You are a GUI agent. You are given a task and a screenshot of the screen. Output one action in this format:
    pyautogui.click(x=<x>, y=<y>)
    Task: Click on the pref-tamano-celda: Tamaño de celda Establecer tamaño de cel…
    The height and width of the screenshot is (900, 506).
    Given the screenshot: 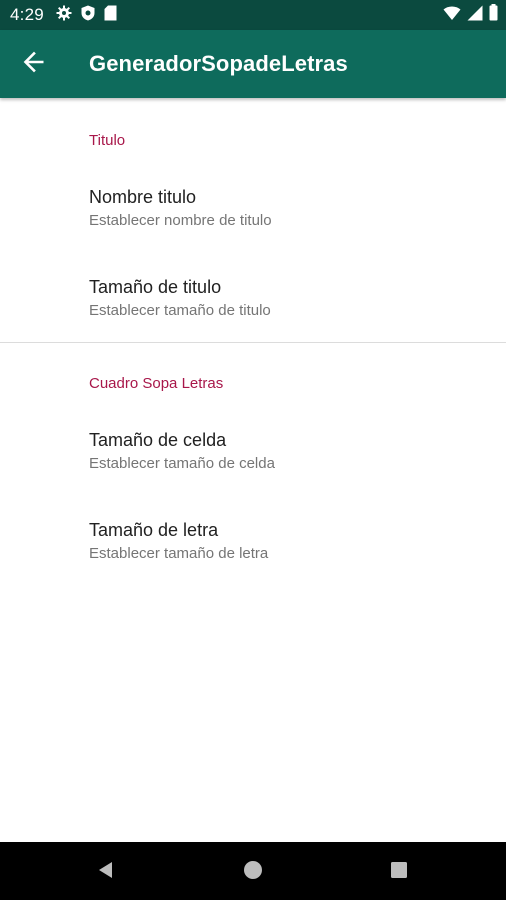 What is the action you would take?
    pyautogui.click(x=253, y=458)
    